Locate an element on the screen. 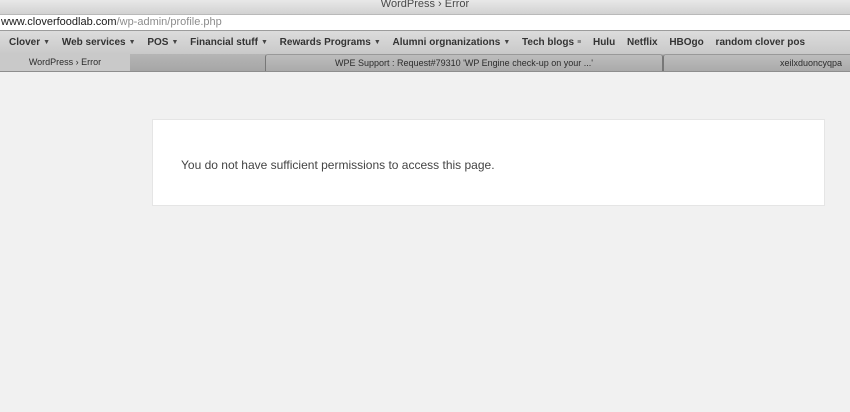 The height and width of the screenshot is (412, 850). bookmark-financial-stuff: Financial stuff ▼ is located at coordinates (229, 42).